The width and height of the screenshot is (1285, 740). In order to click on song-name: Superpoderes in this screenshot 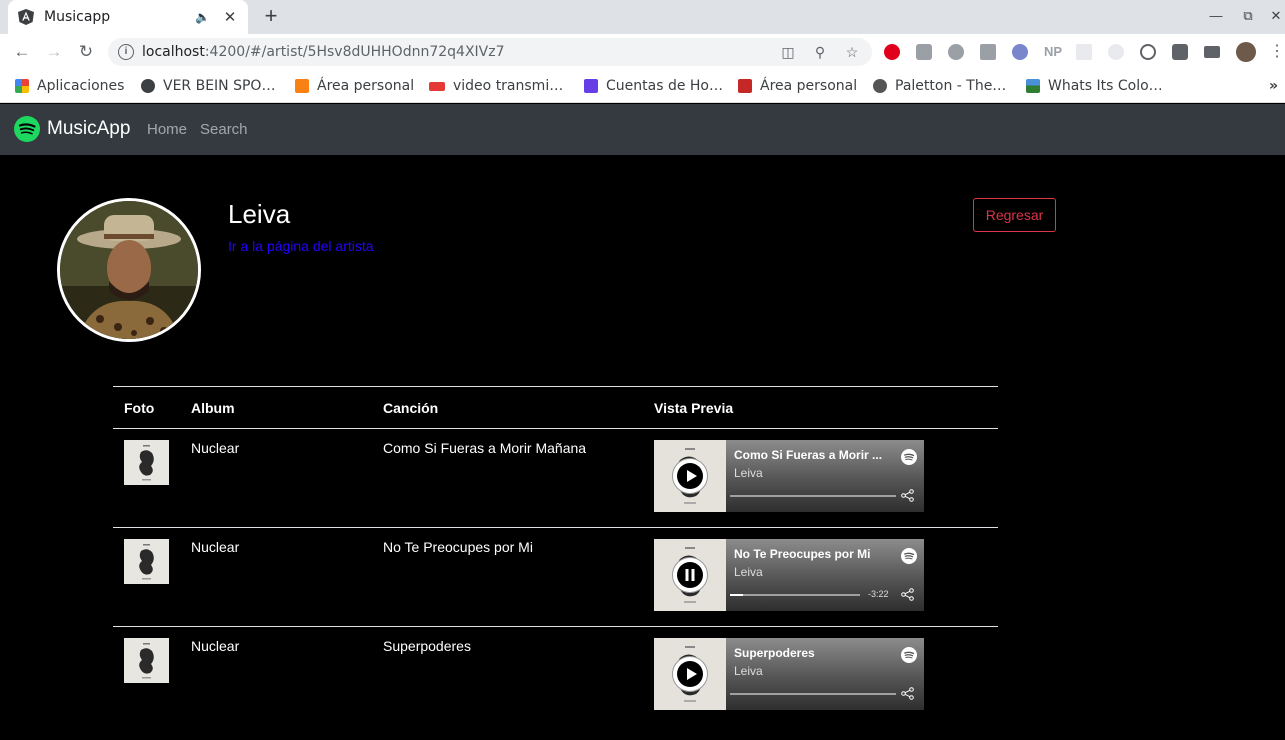, I will do `click(518, 676)`.